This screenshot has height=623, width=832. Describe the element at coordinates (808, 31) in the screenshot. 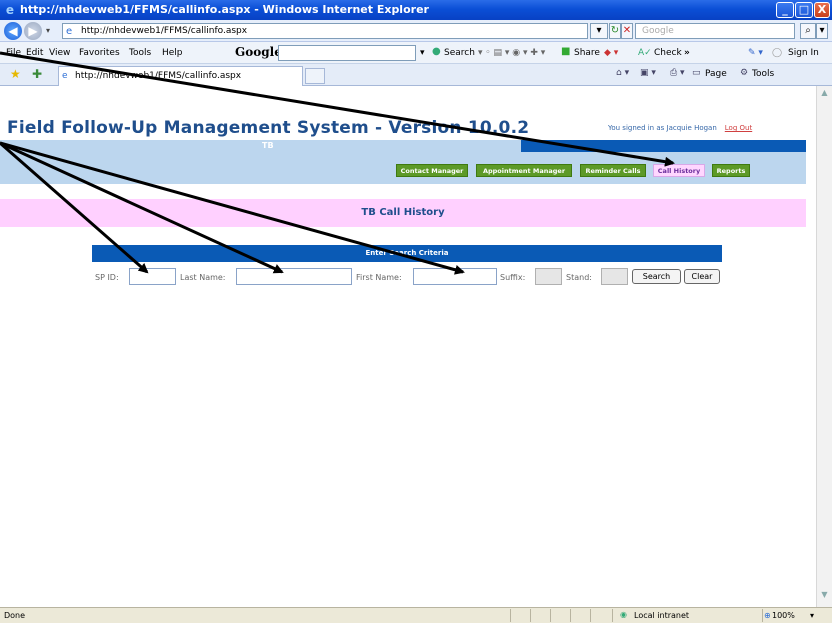

I see `search-icon: ⌕` at that location.